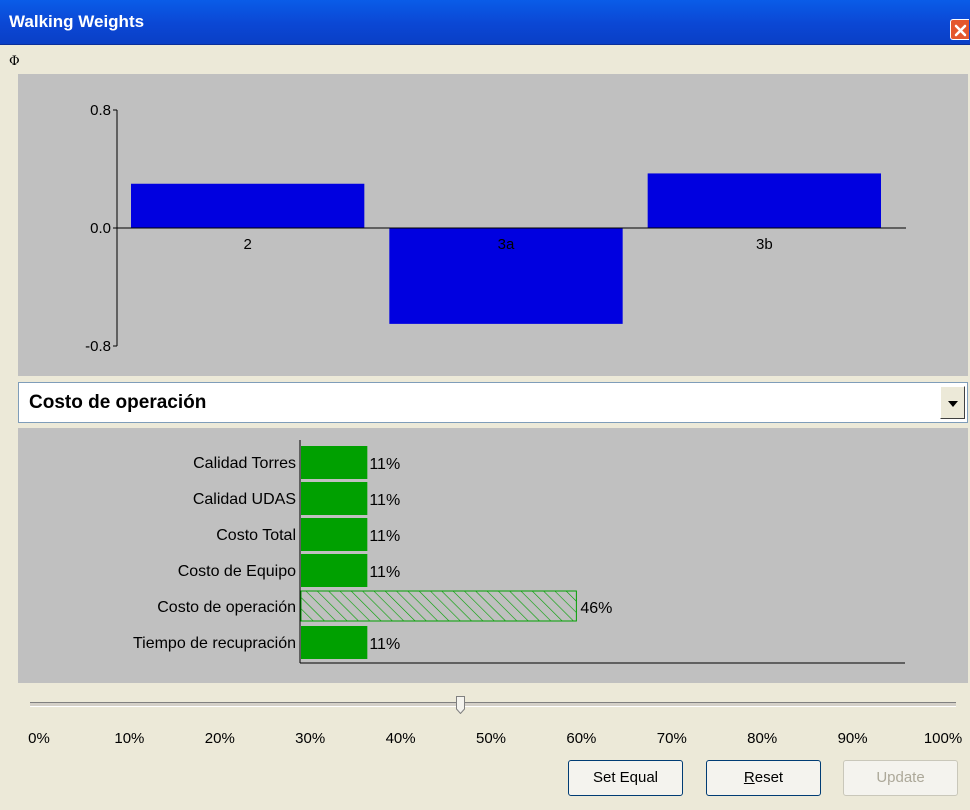 The height and width of the screenshot is (810, 970). I want to click on slider-tick-label: 30%, so click(310, 738).